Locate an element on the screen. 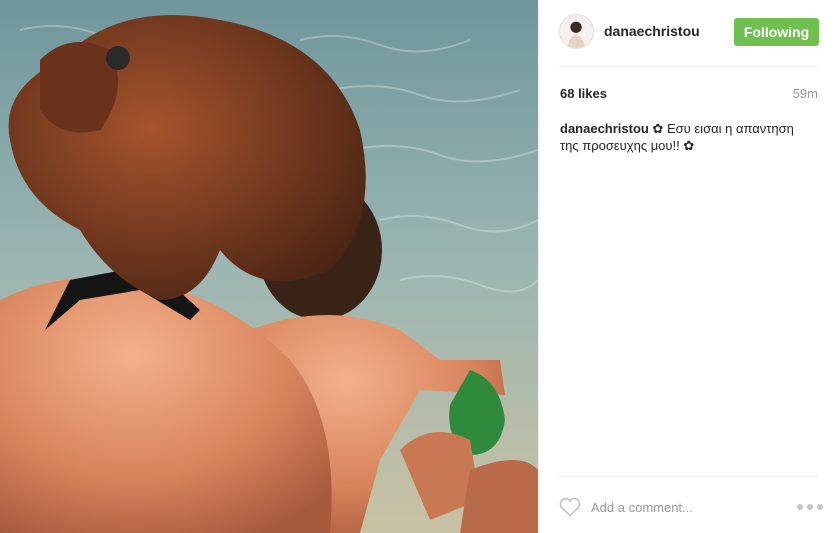 Image resolution: width=834 pixels, height=533 pixels. profile-picture-icon is located at coordinates (576, 31).